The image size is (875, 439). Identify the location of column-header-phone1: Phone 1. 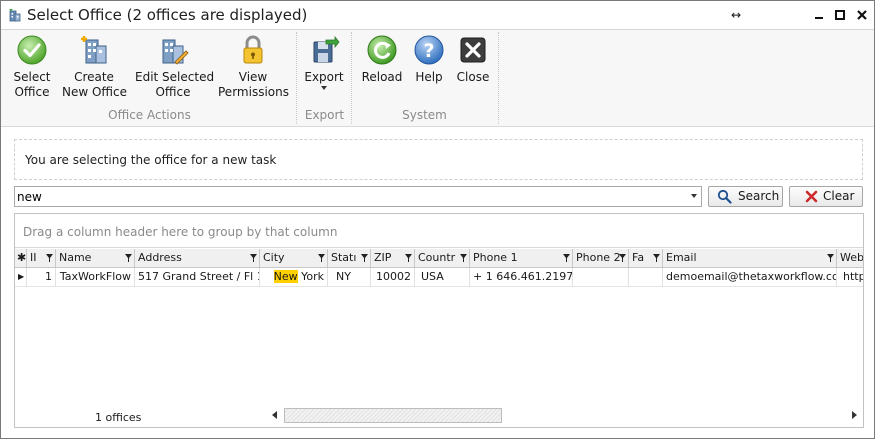
(521, 258).